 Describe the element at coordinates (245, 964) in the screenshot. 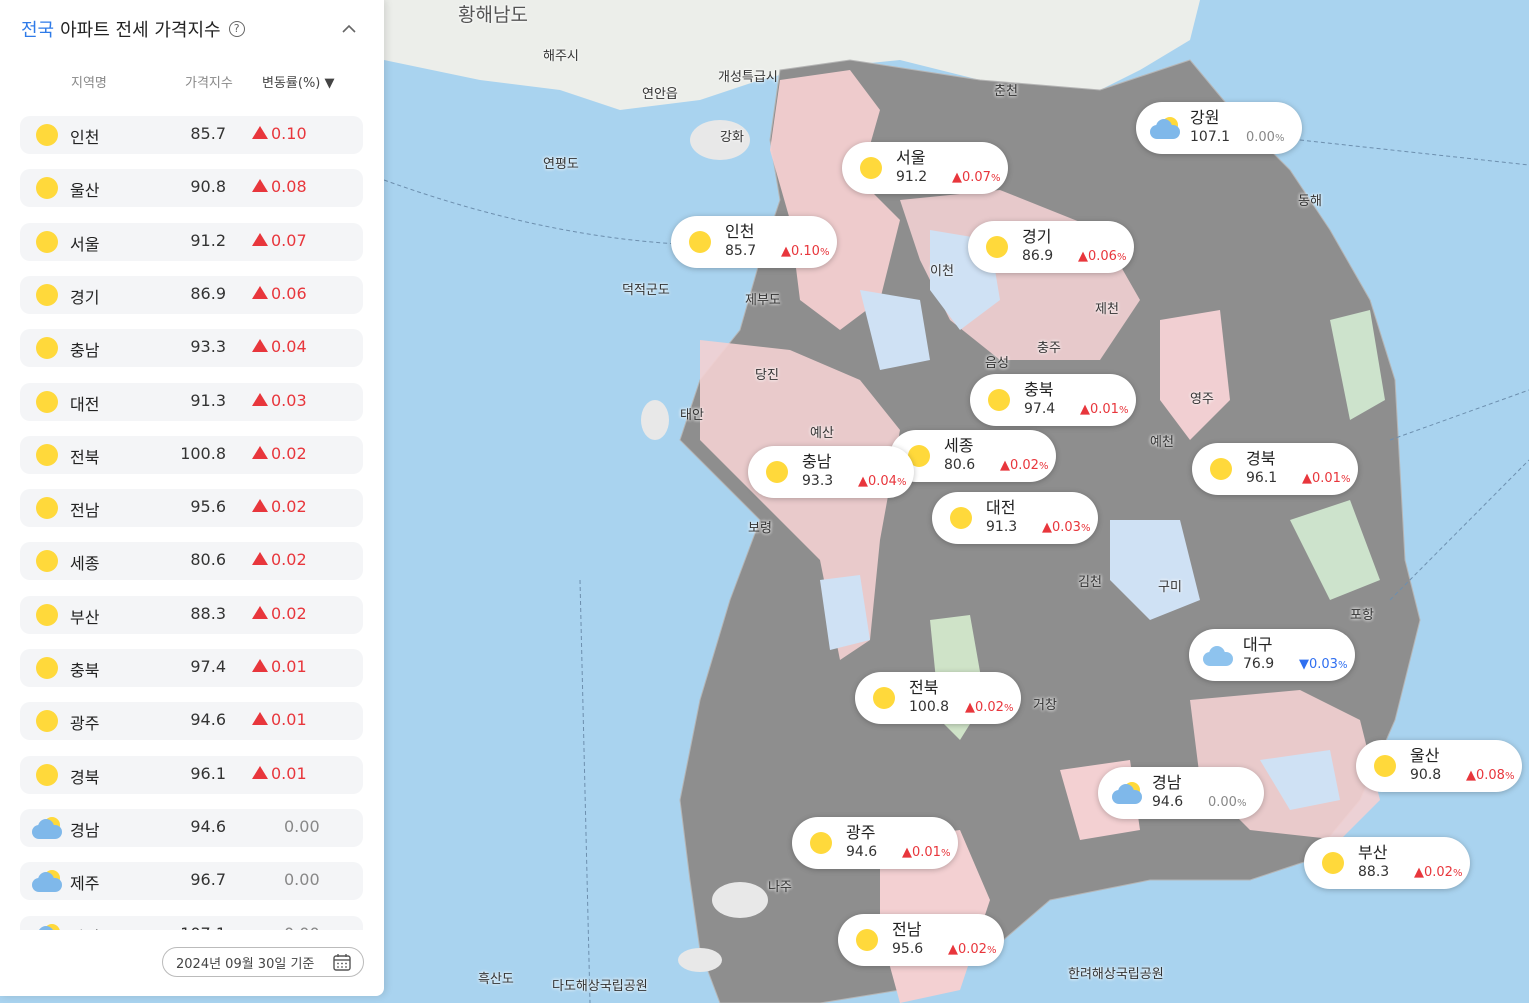

I see `date-label: 2024년 09월 30일 기준` at that location.